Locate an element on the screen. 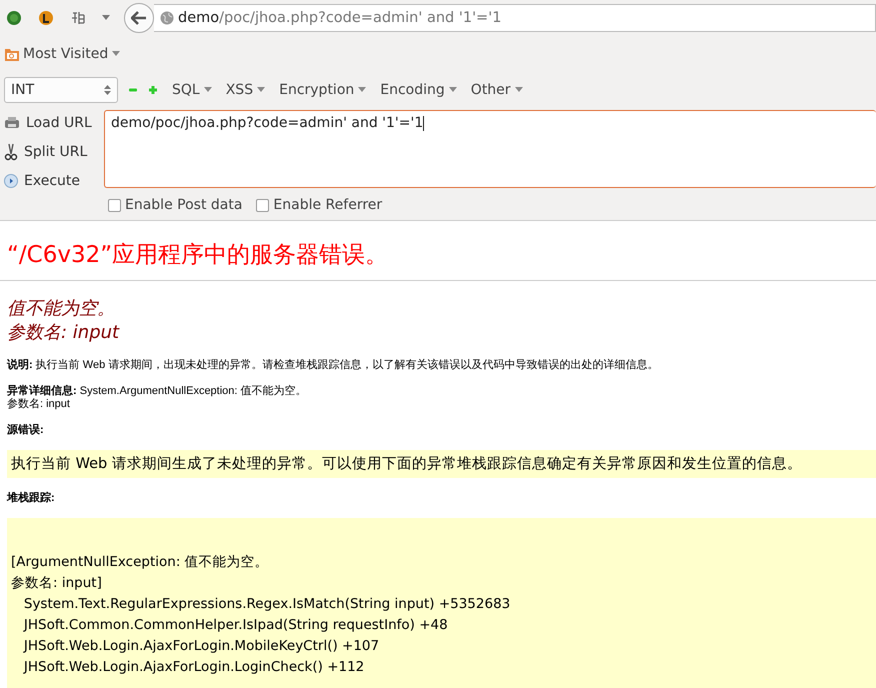 The width and height of the screenshot is (876, 688). toolbar-menu: SQL is located at coordinates (192, 90).